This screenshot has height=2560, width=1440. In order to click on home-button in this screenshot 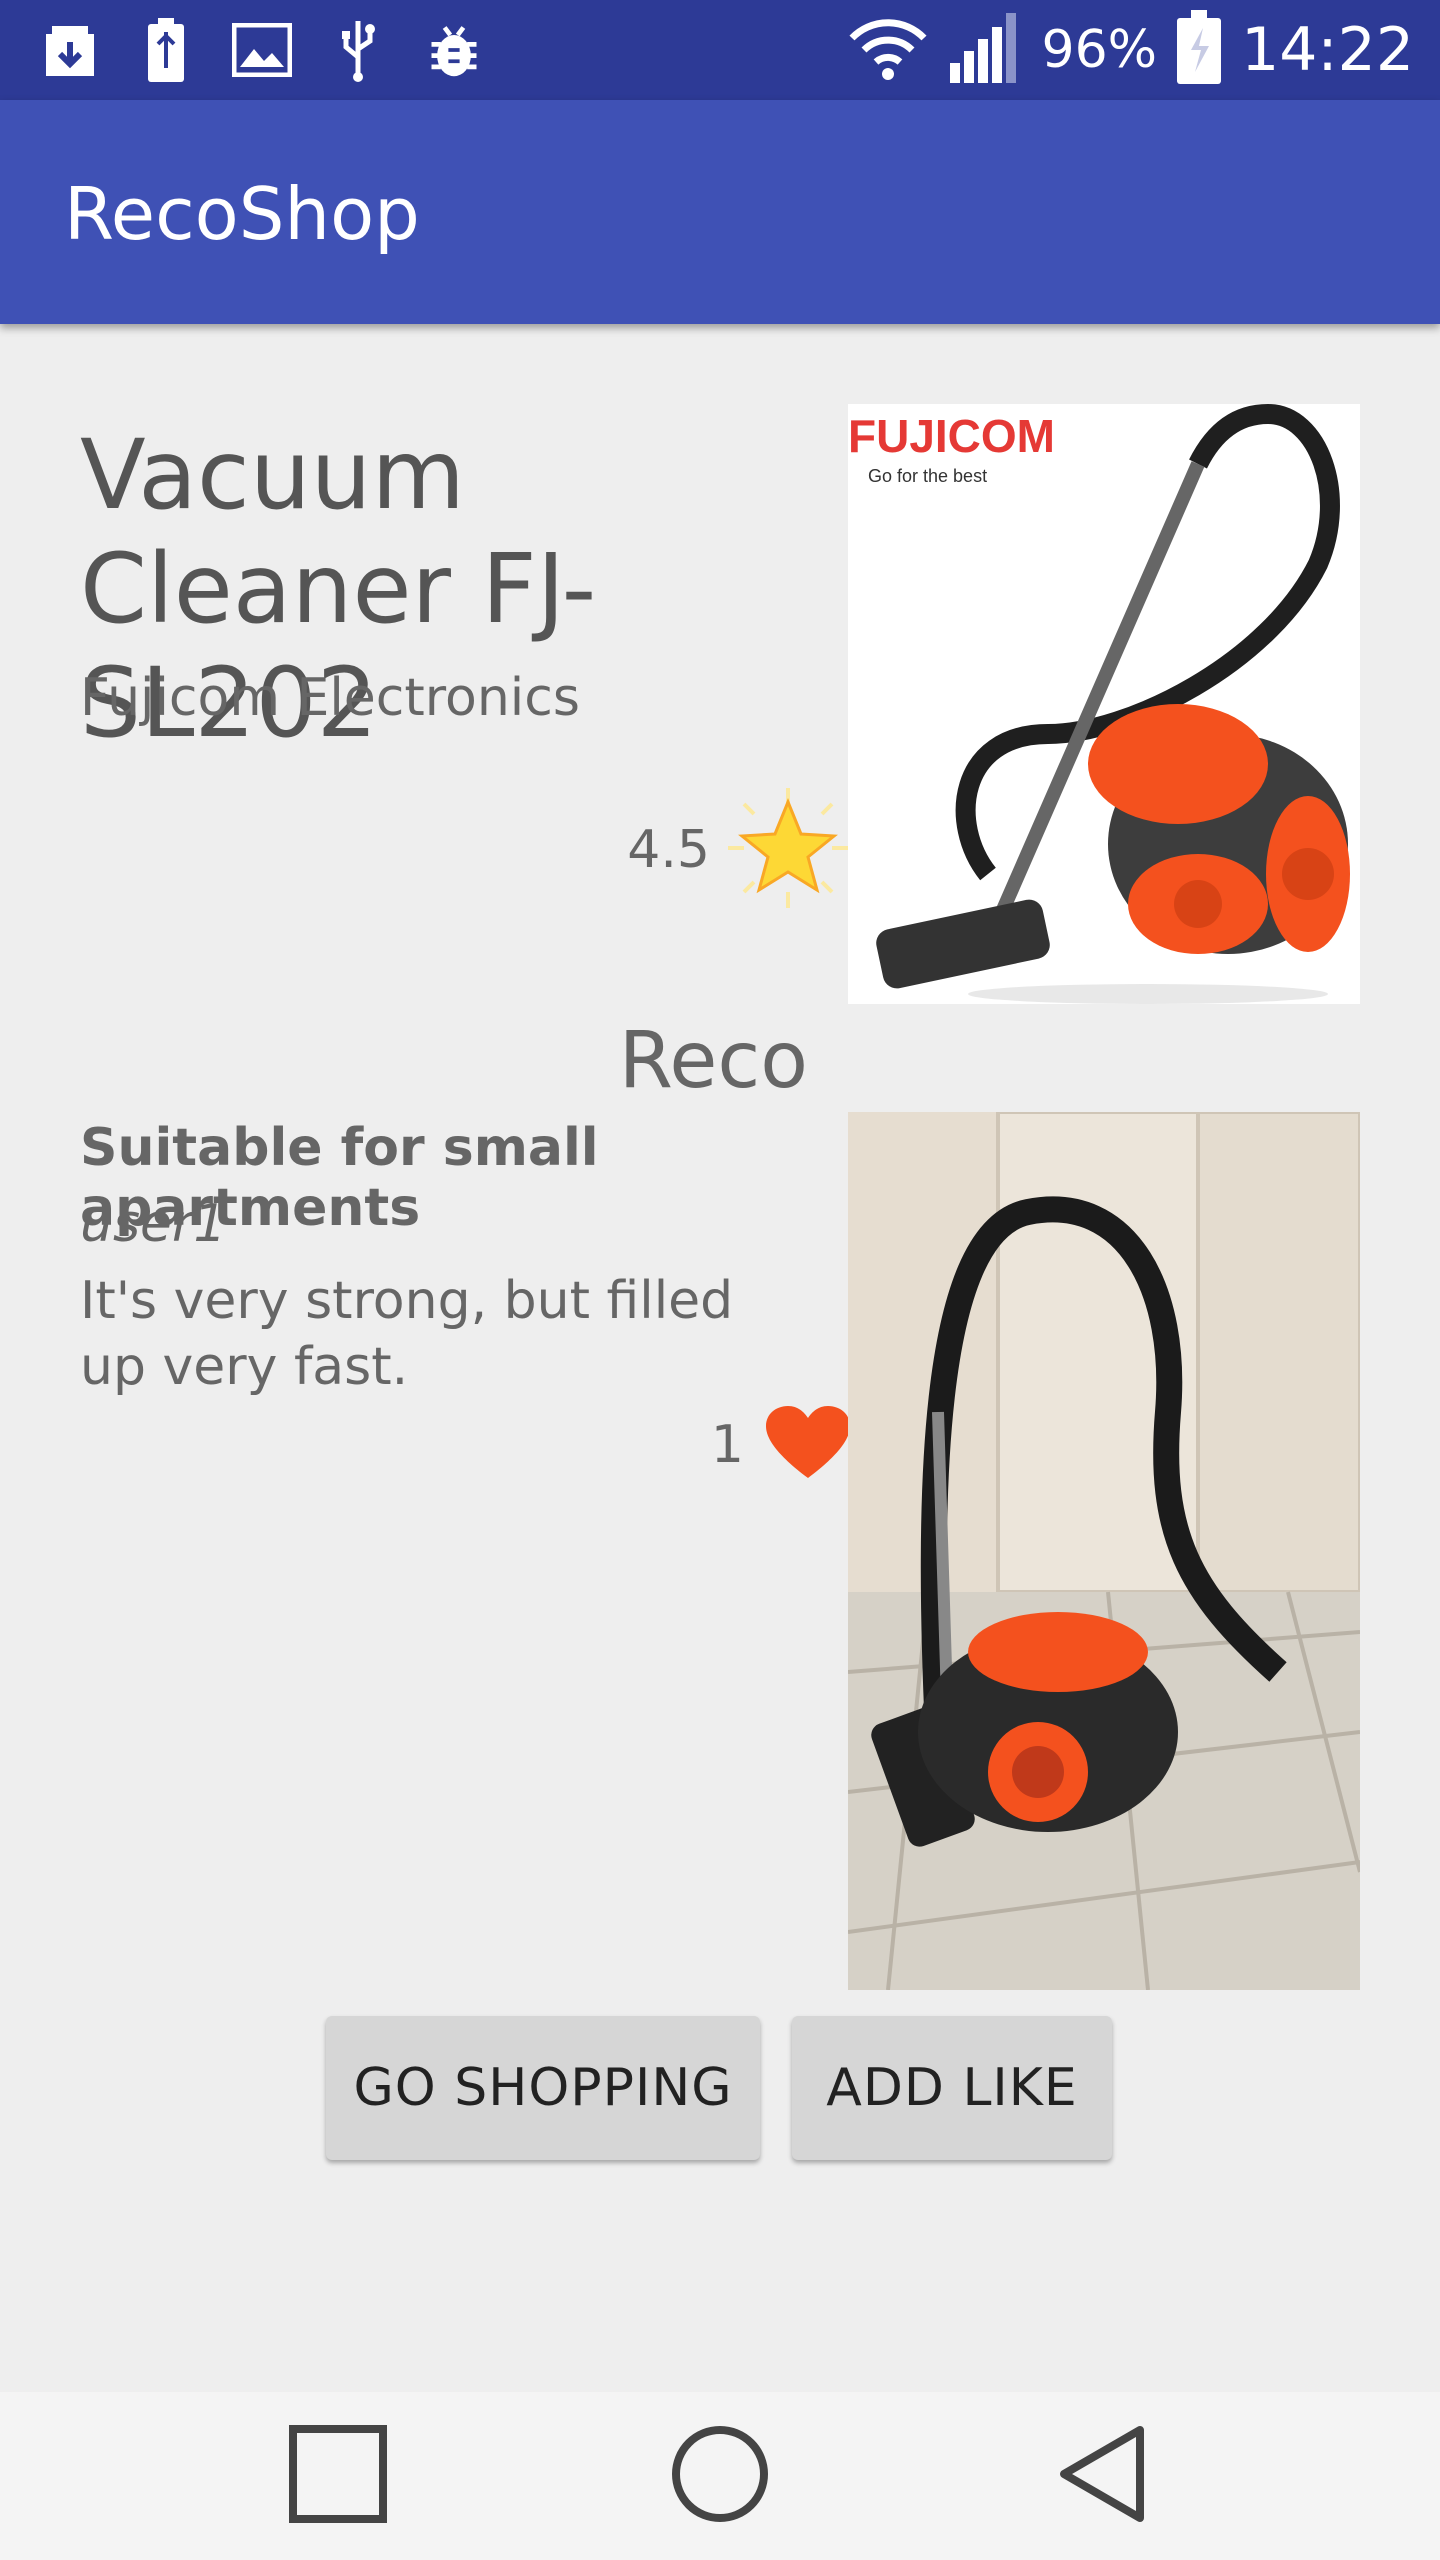, I will do `click(720, 2476)`.